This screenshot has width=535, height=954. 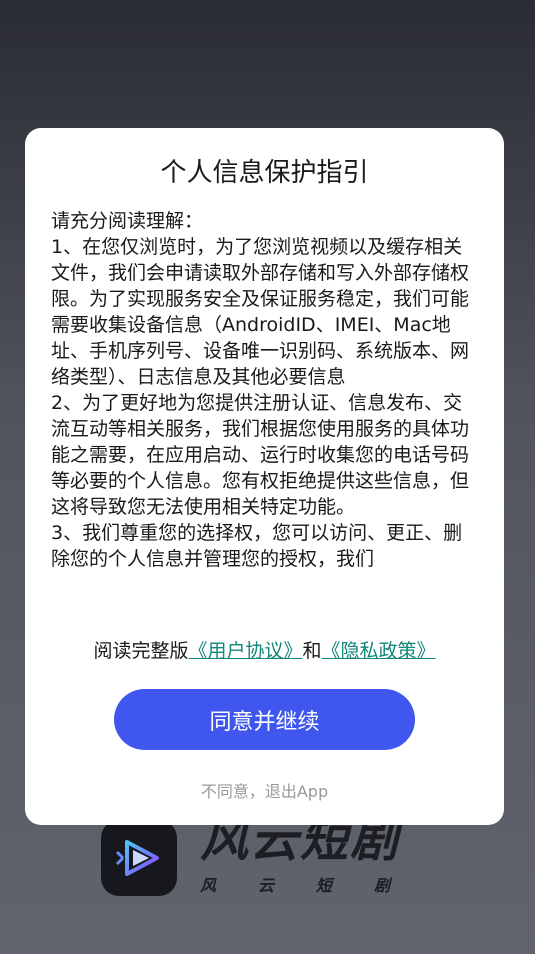 I want to click on play-logo-icon, so click(x=137, y=858).